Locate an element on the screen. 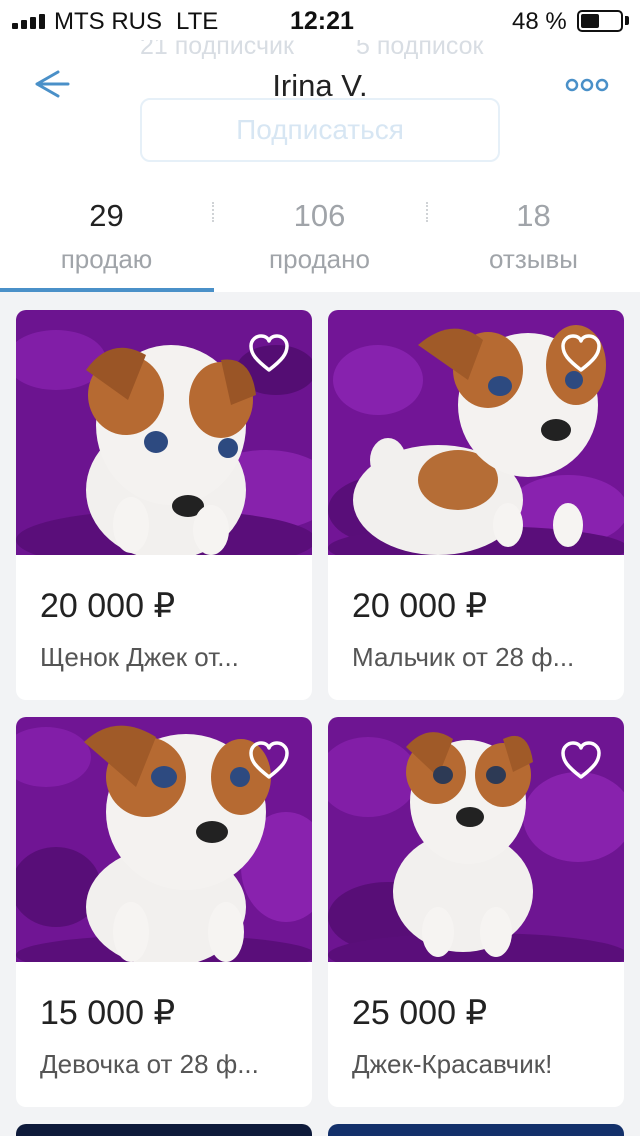  battery-icon is located at coordinates (600, 21).